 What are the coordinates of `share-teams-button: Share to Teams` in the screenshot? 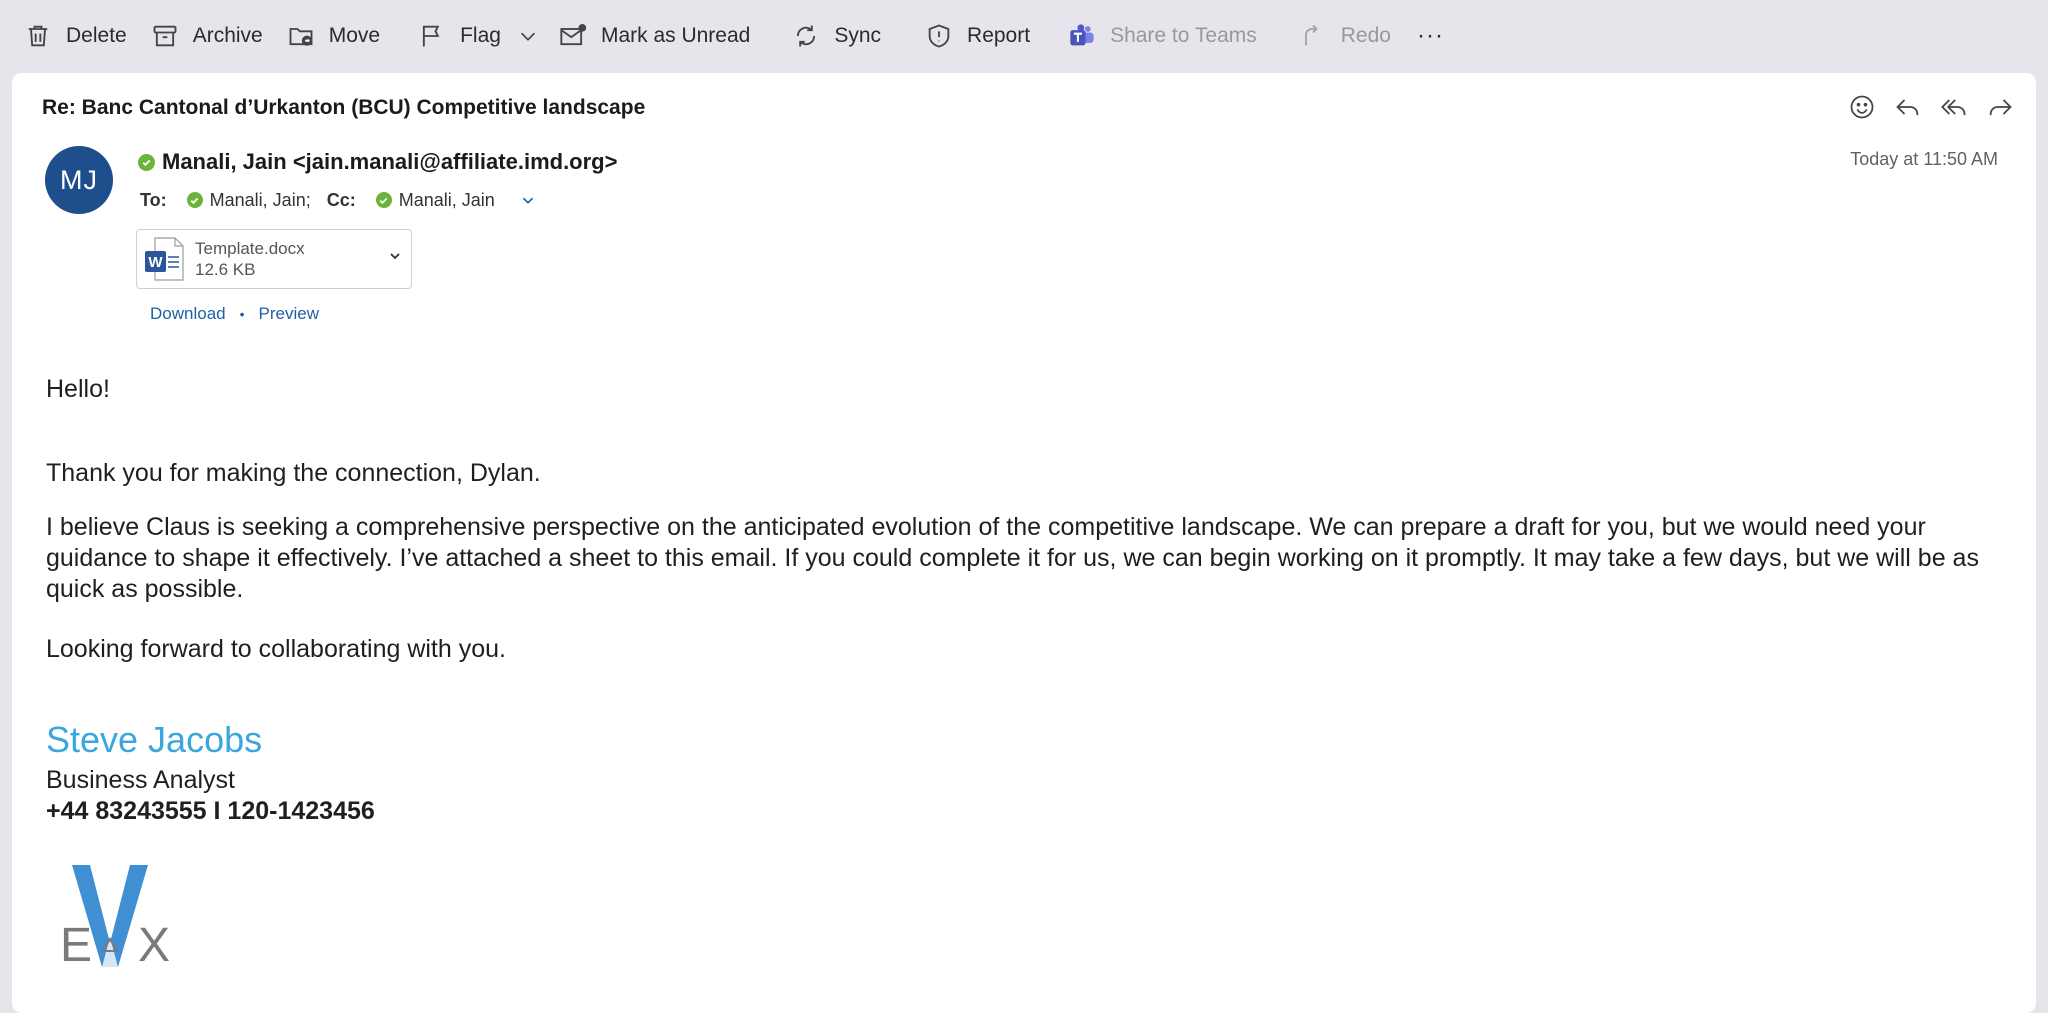 It's located at (1162, 36).